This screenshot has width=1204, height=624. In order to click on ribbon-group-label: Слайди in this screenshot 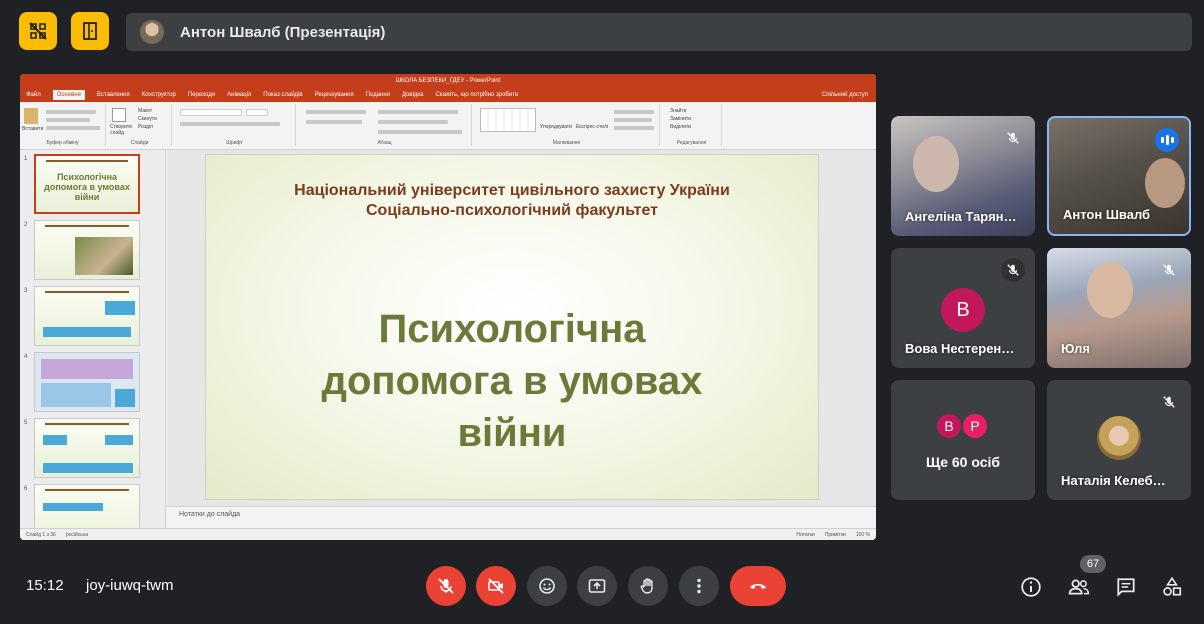, I will do `click(139, 143)`.